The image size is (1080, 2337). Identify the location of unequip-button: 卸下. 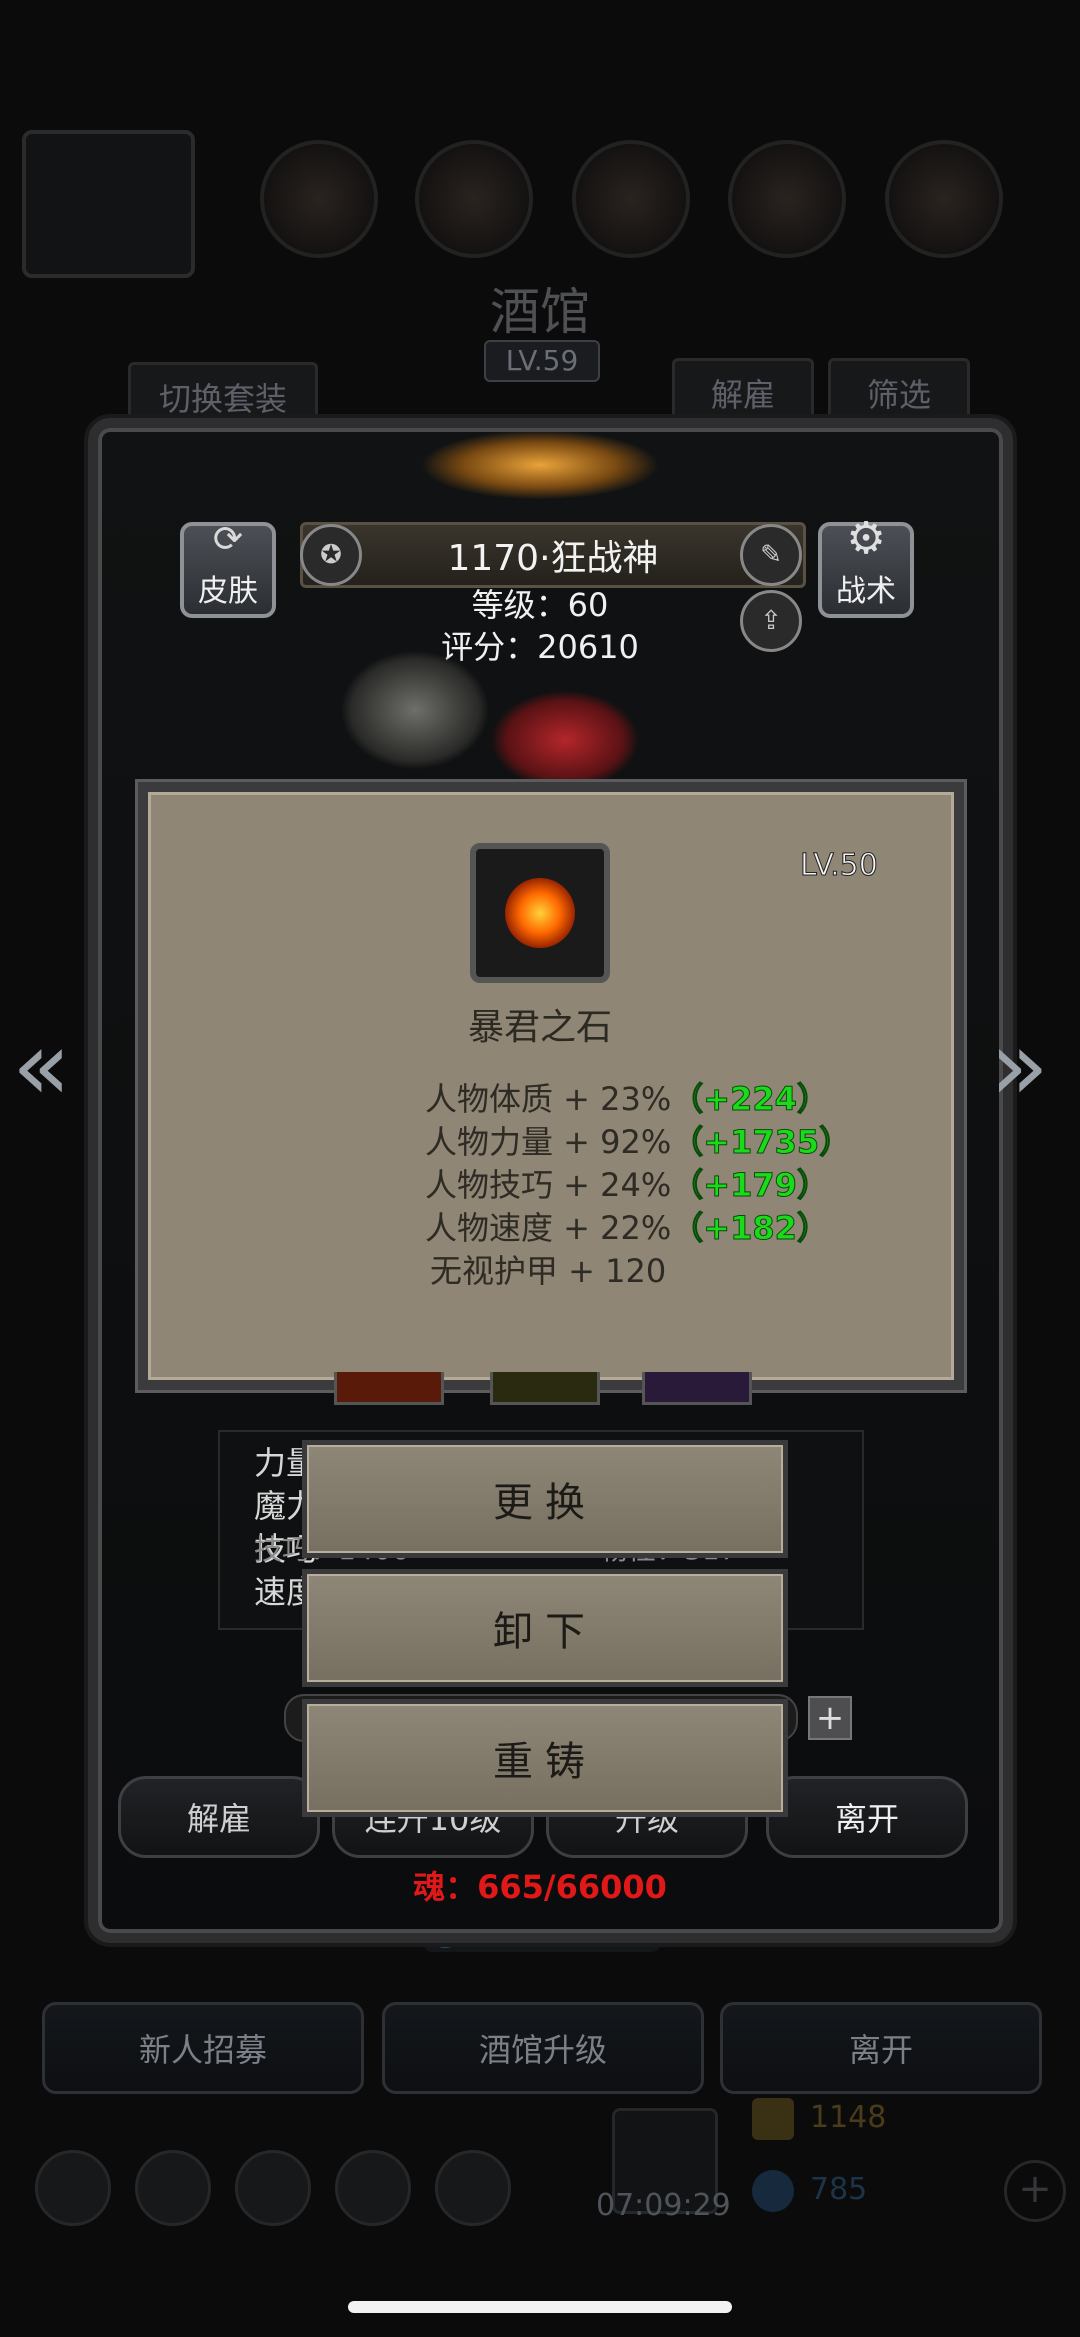
(545, 1628).